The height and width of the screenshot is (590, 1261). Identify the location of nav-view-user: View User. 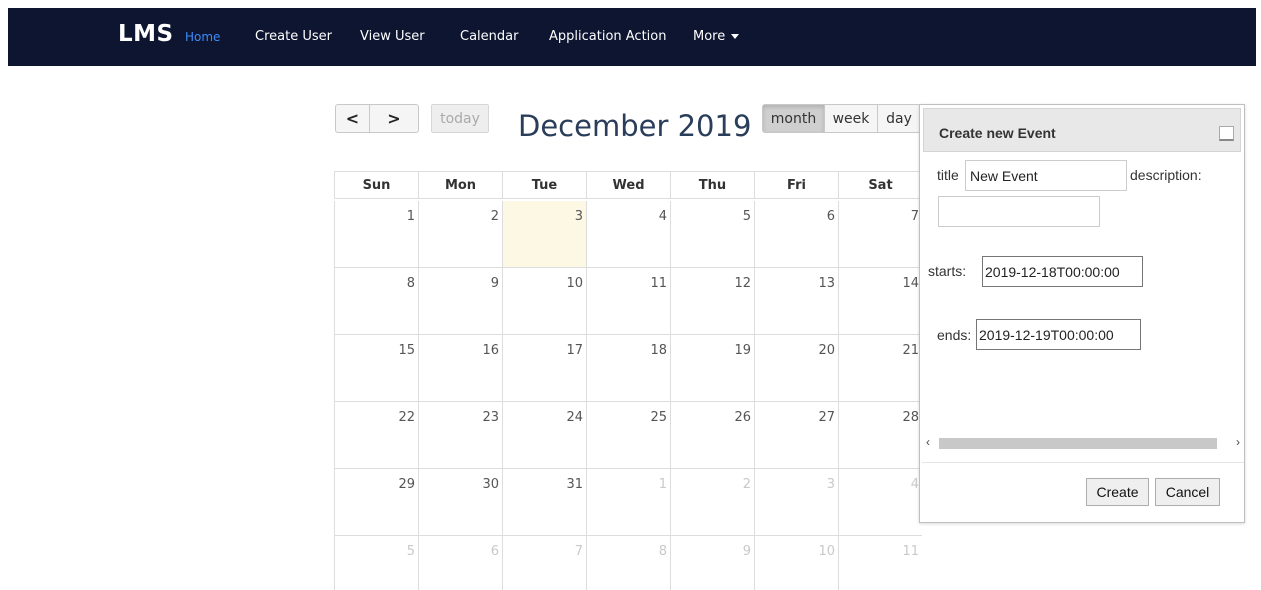
(392, 36).